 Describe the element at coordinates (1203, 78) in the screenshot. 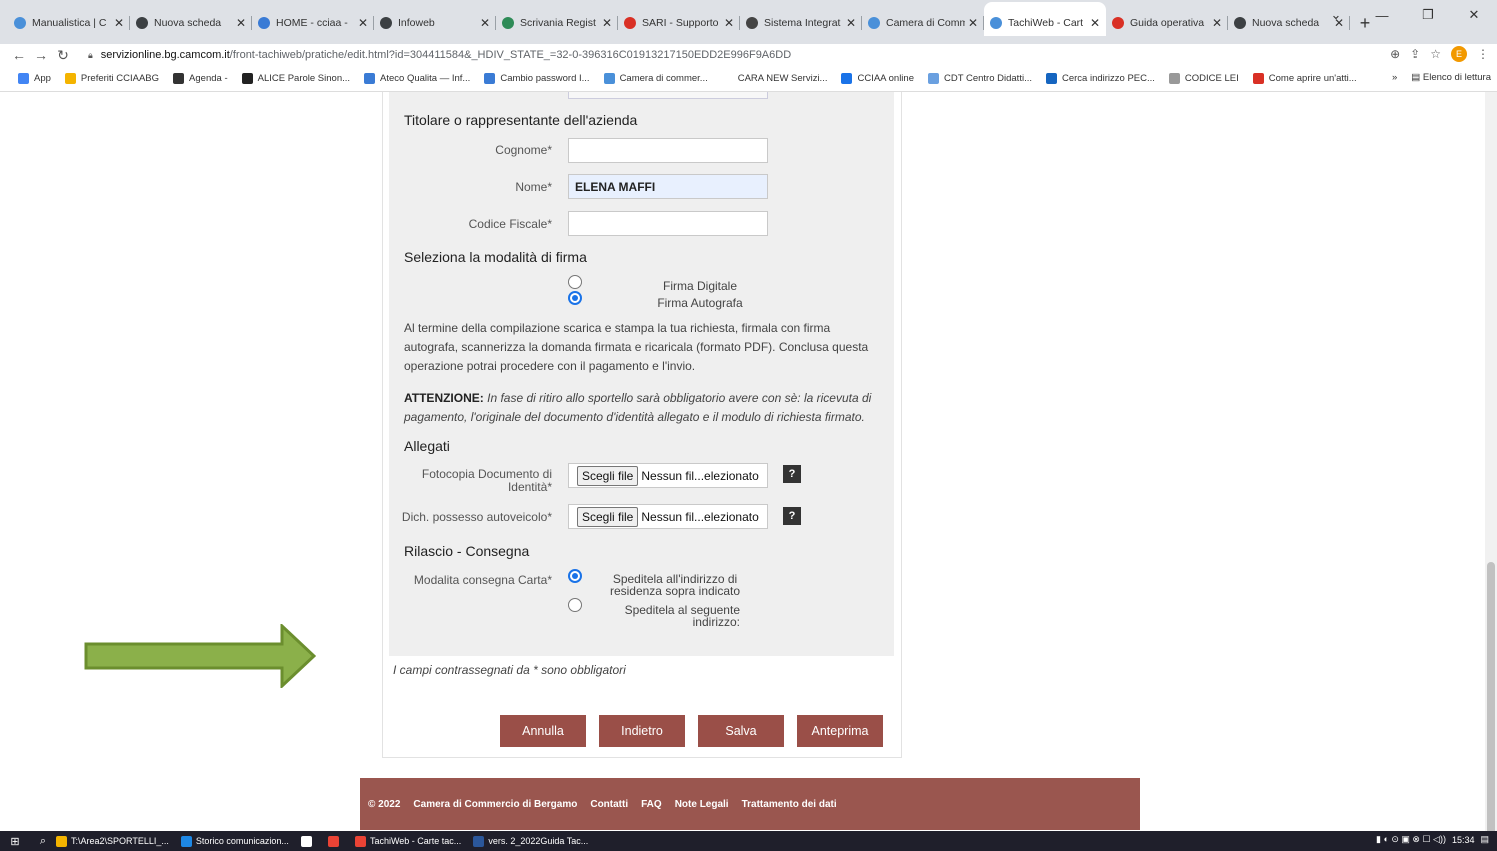

I see `bookmark-item: CODICE LEI` at that location.